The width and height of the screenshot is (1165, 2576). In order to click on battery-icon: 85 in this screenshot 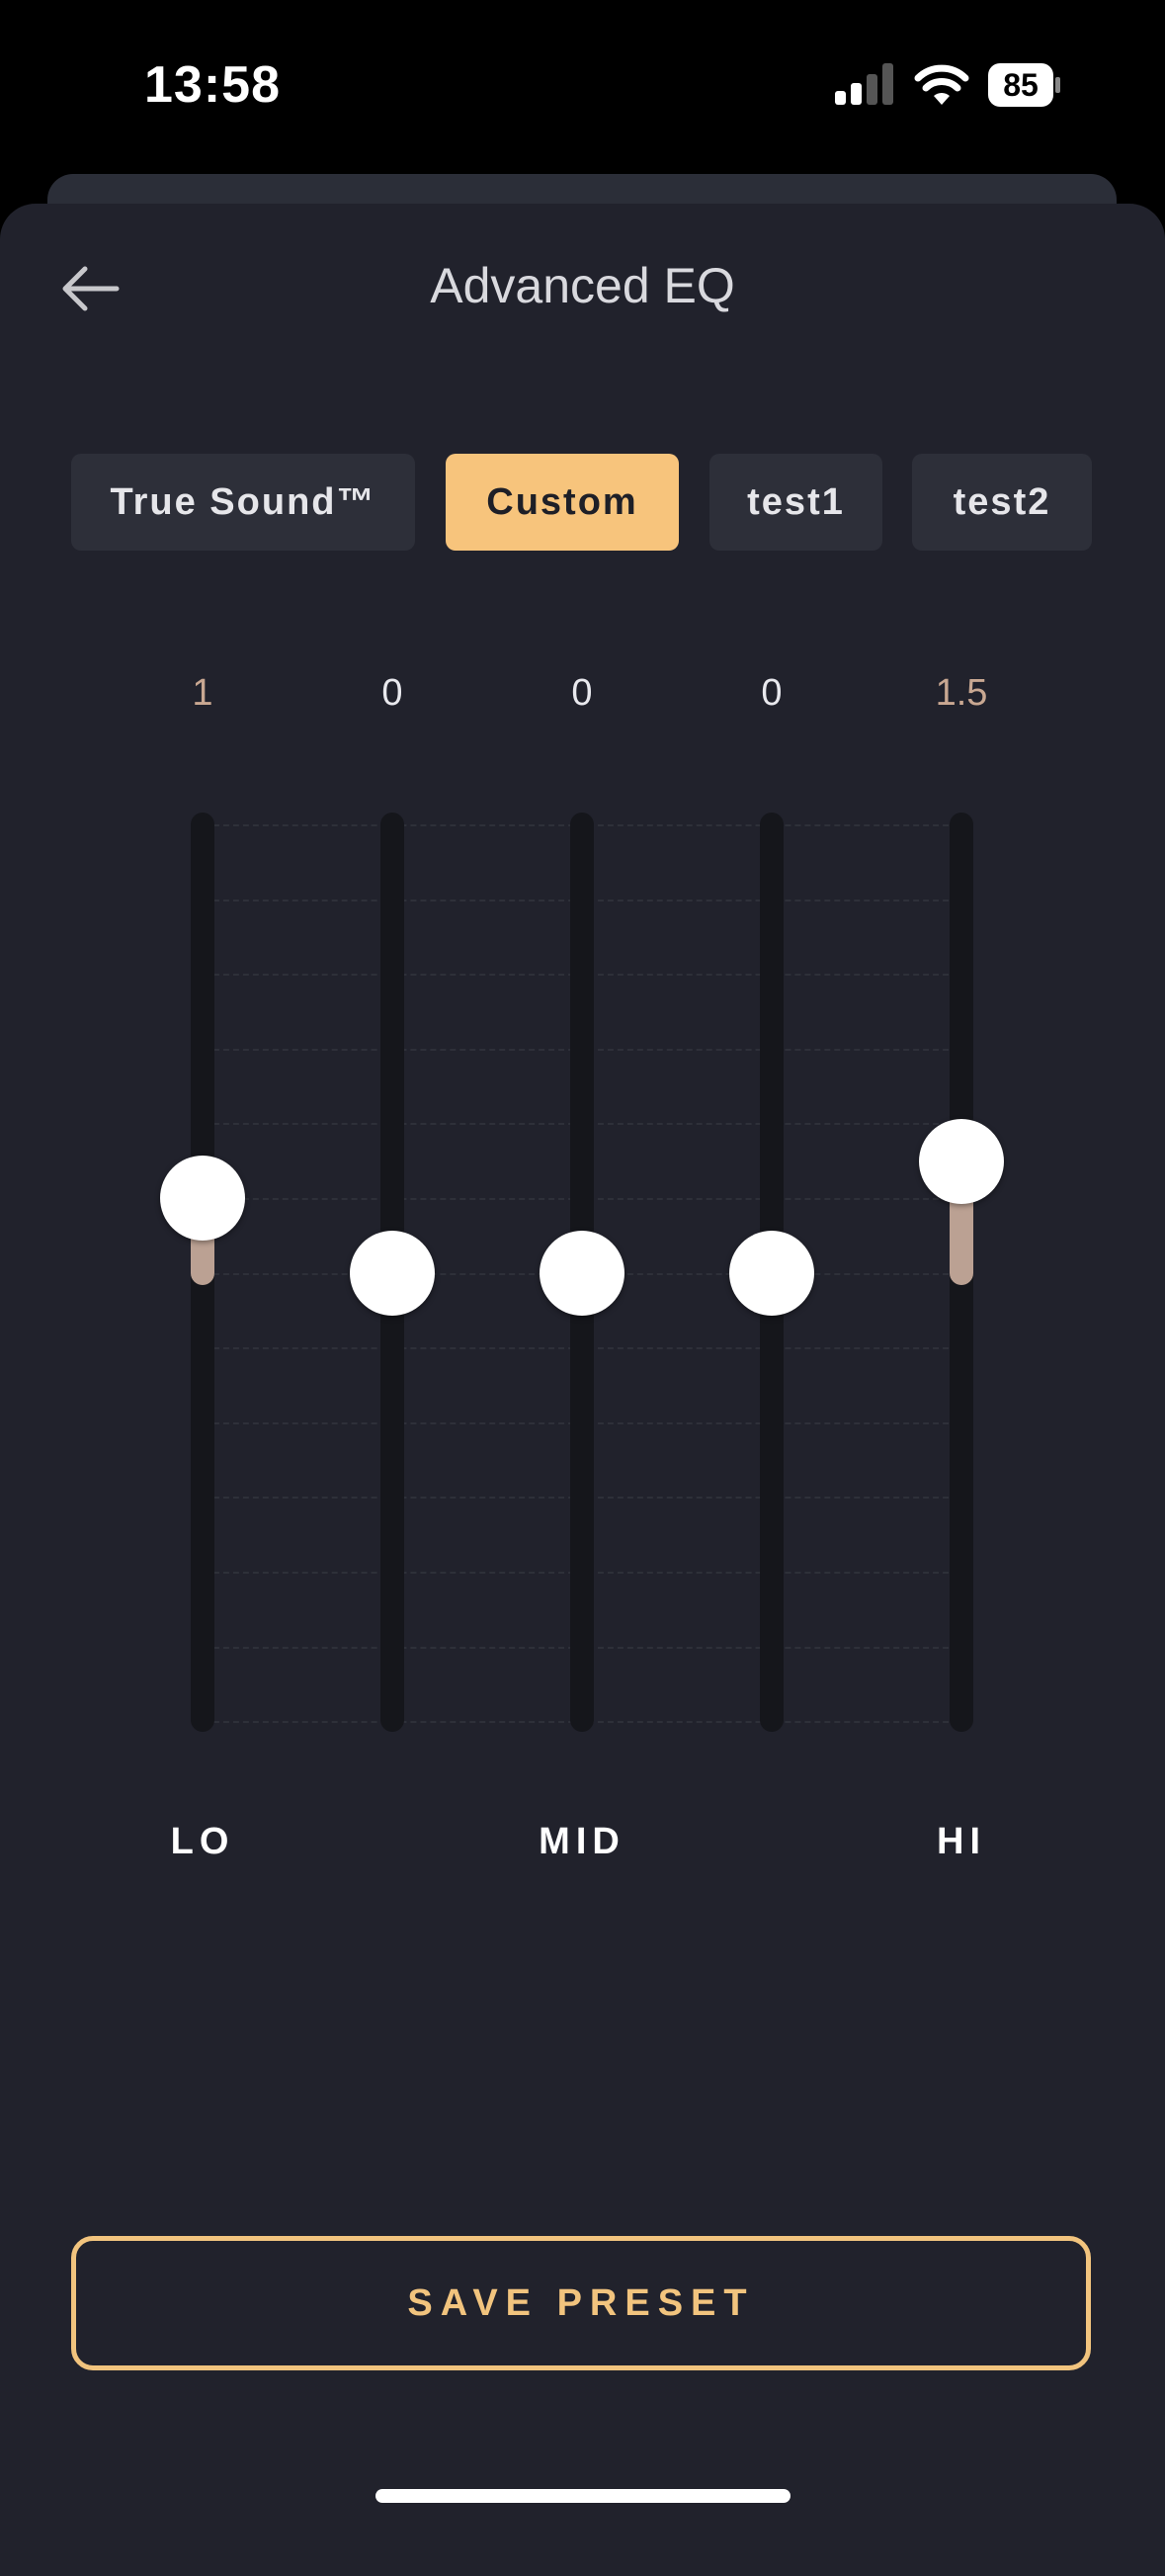, I will do `click(1024, 85)`.